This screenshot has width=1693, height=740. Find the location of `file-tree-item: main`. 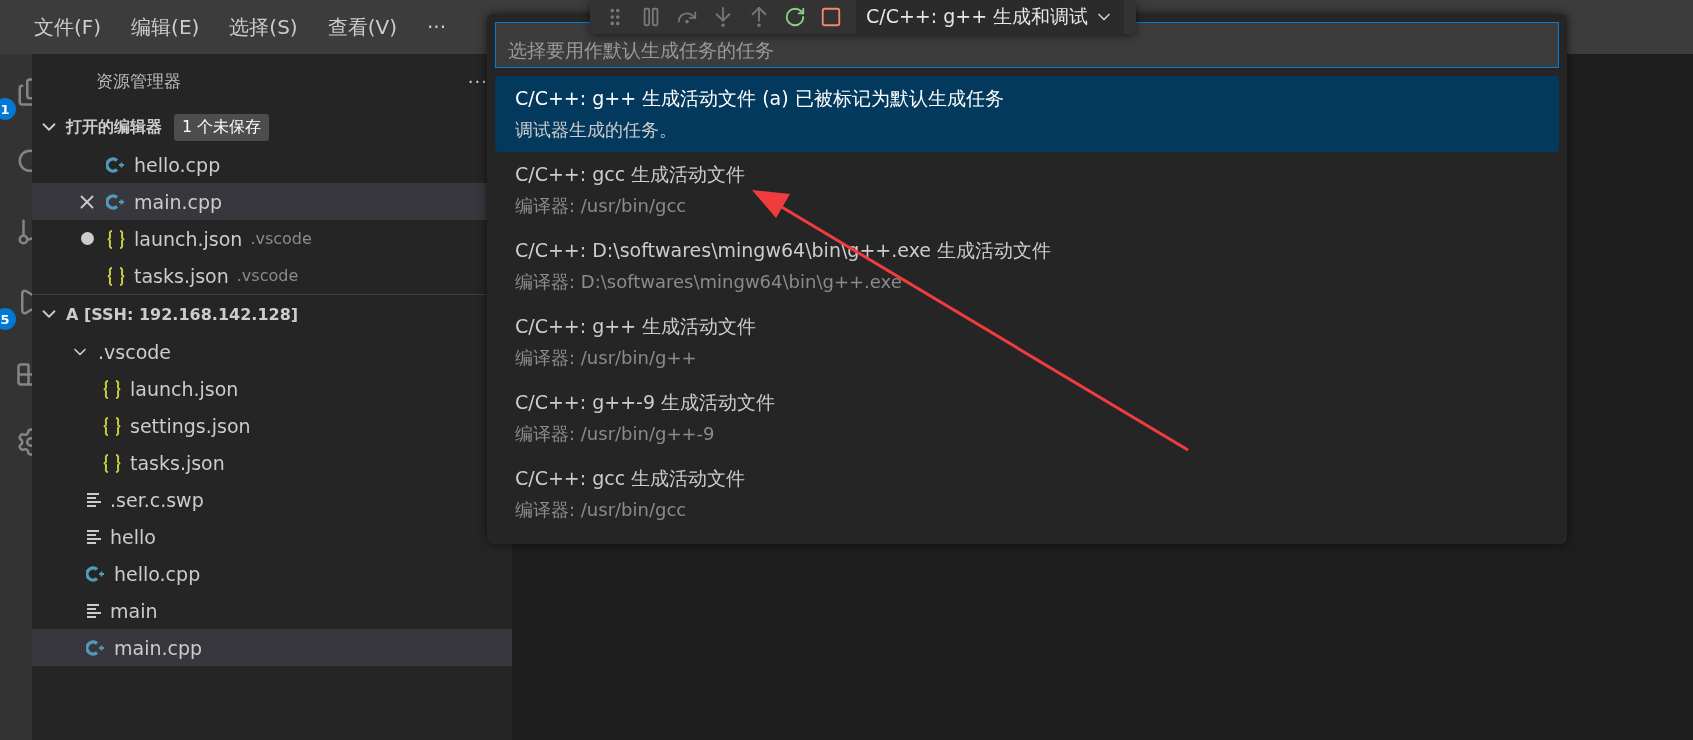

file-tree-item: main is located at coordinates (272, 610).